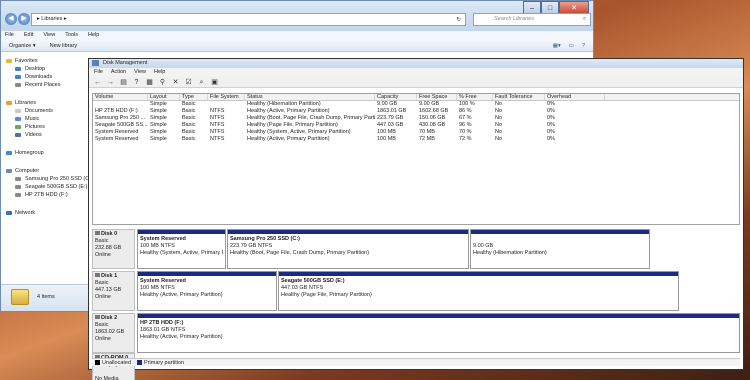 The width and height of the screenshot is (750, 380). Describe the element at coordinates (164, 97) in the screenshot. I see `col-header: Layout` at that location.